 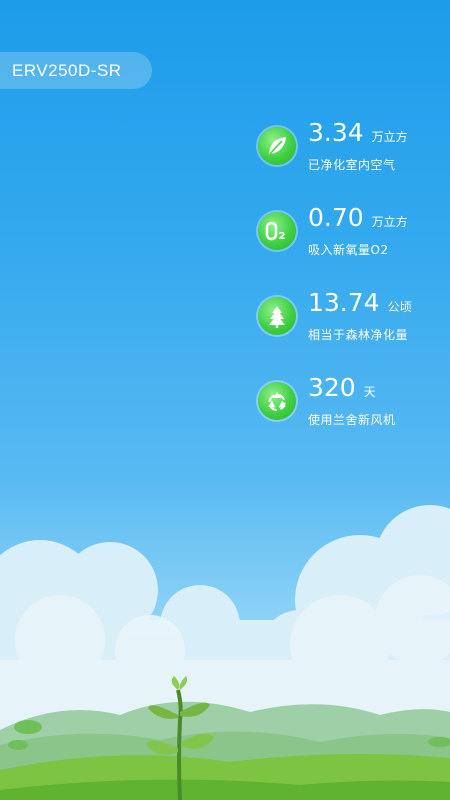 I want to click on stat-unit: 天, so click(x=369, y=392).